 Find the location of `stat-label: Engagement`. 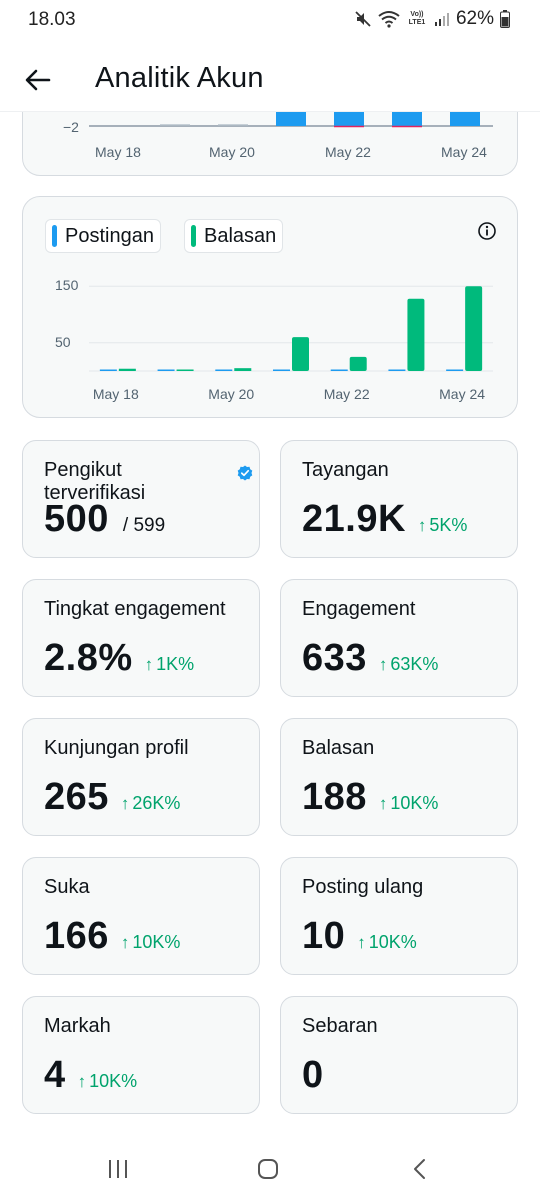

stat-label: Engagement is located at coordinates (359, 609).